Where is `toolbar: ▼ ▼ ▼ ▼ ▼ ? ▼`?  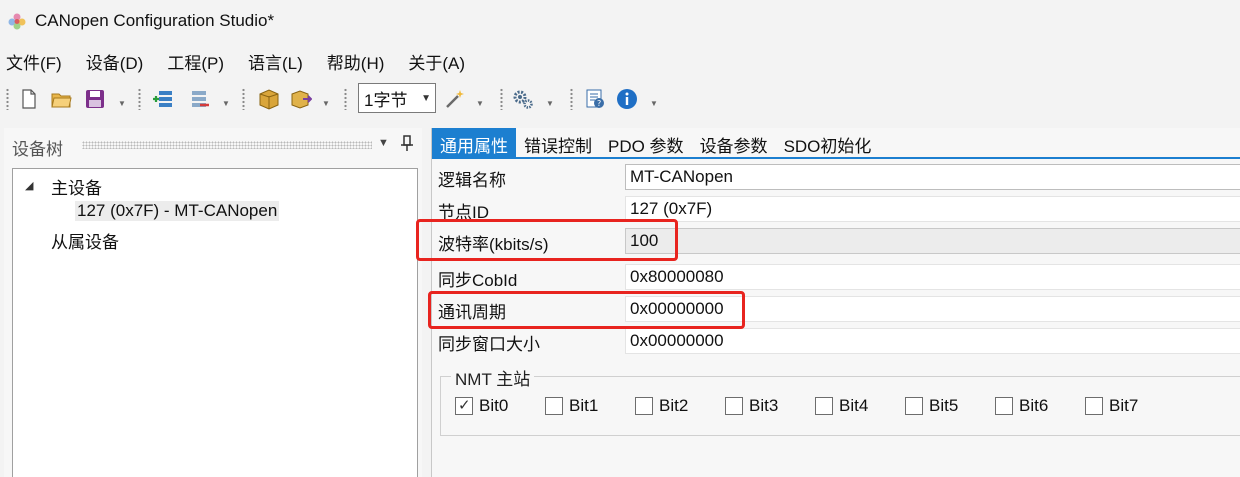
toolbar: ▼ ▼ ▼ ▼ ▼ ? ▼ is located at coordinates (620, 99).